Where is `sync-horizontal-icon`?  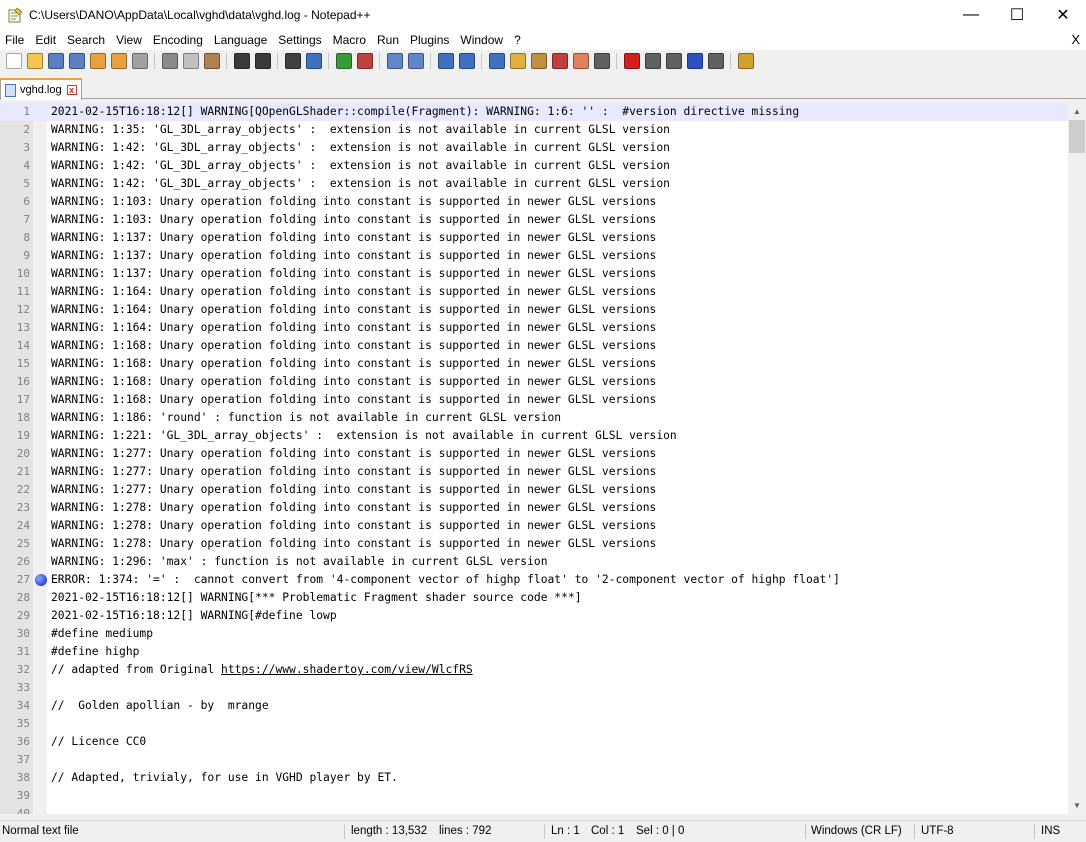 sync-horizontal-icon is located at coordinates (415, 61).